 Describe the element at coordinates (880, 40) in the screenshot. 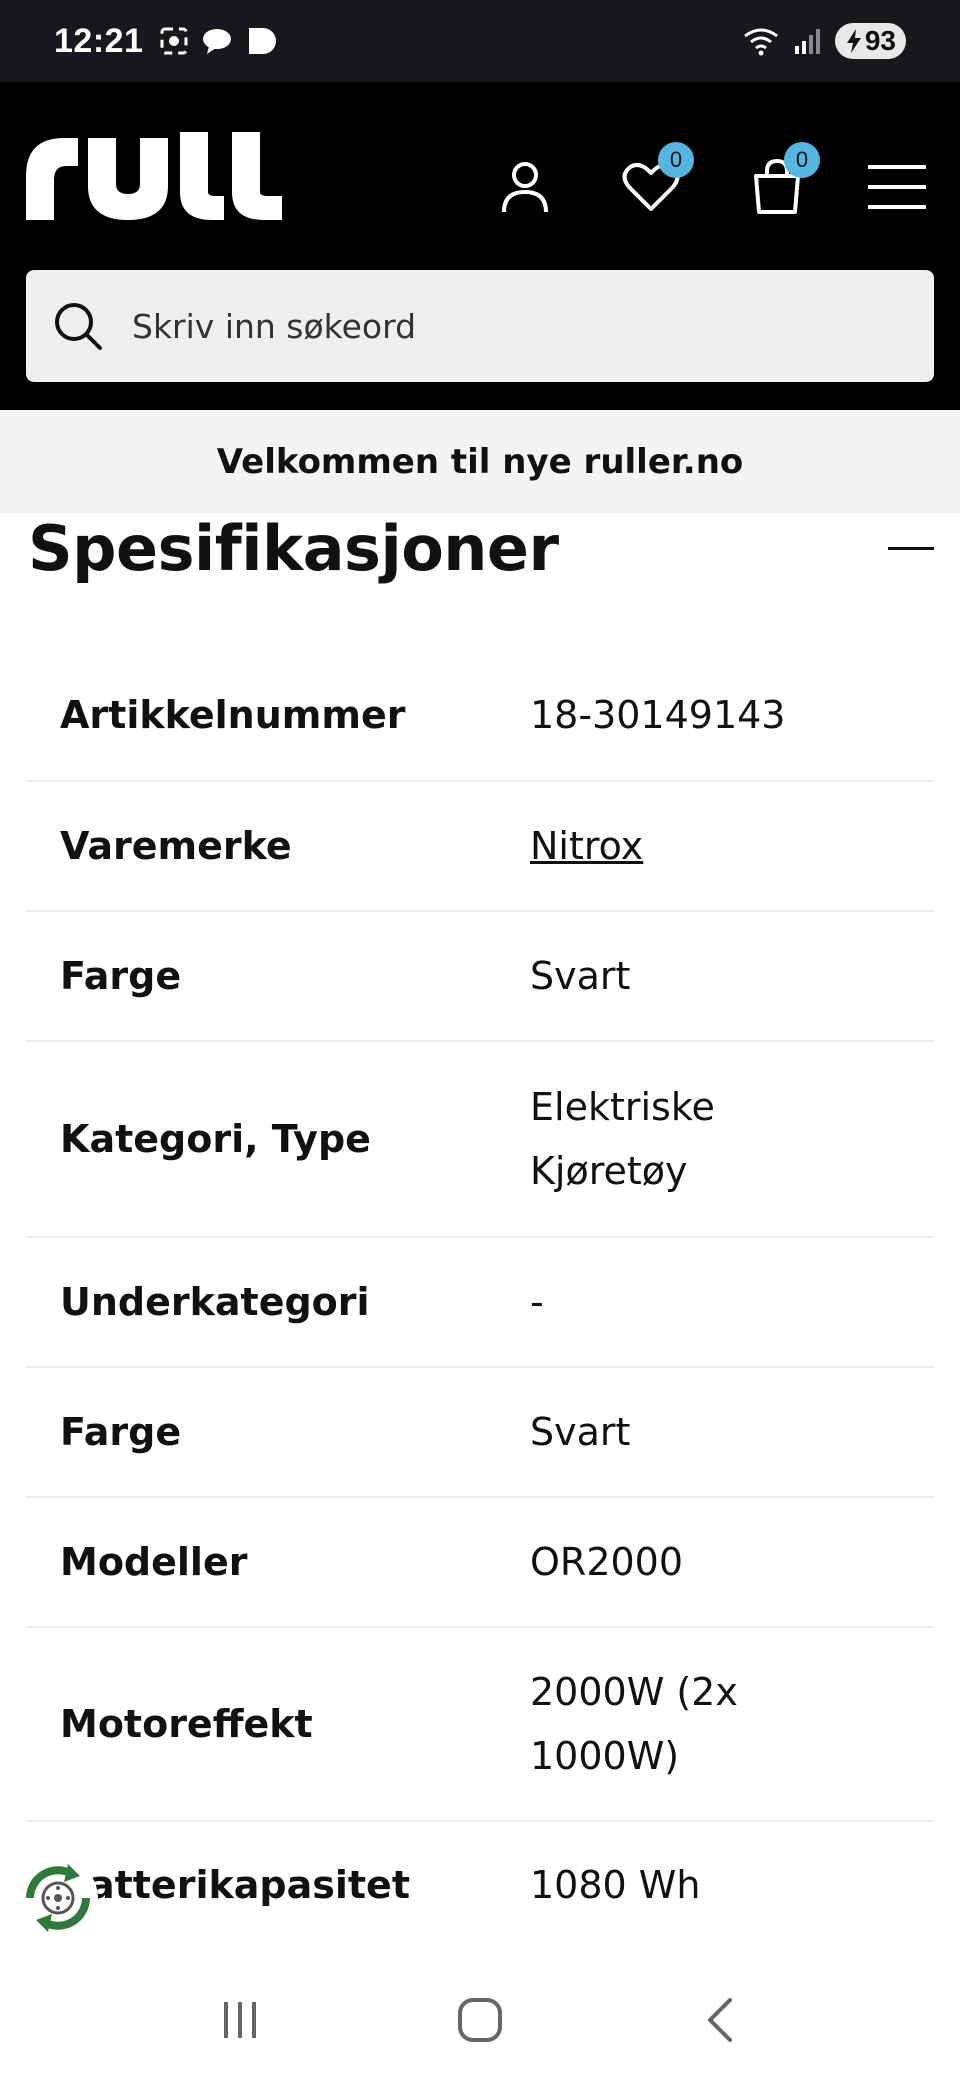

I see `battery-level: 93` at that location.